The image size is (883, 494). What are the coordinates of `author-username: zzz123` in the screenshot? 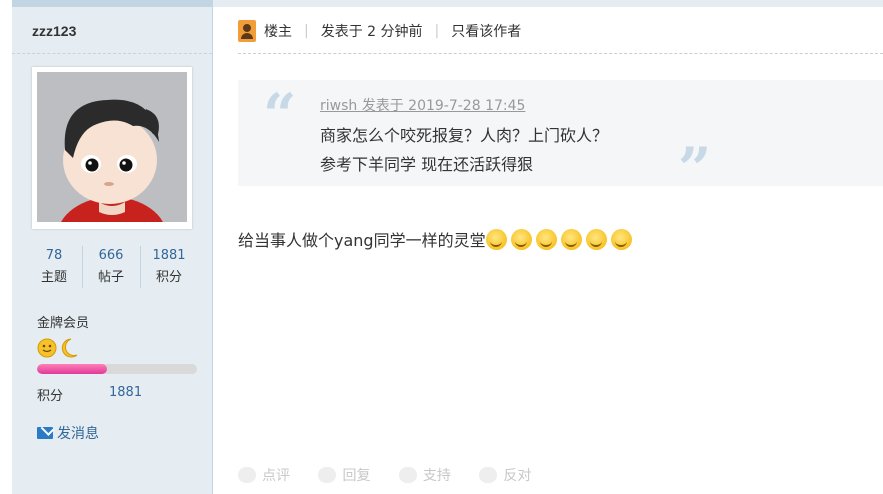 It's located at (54, 31).